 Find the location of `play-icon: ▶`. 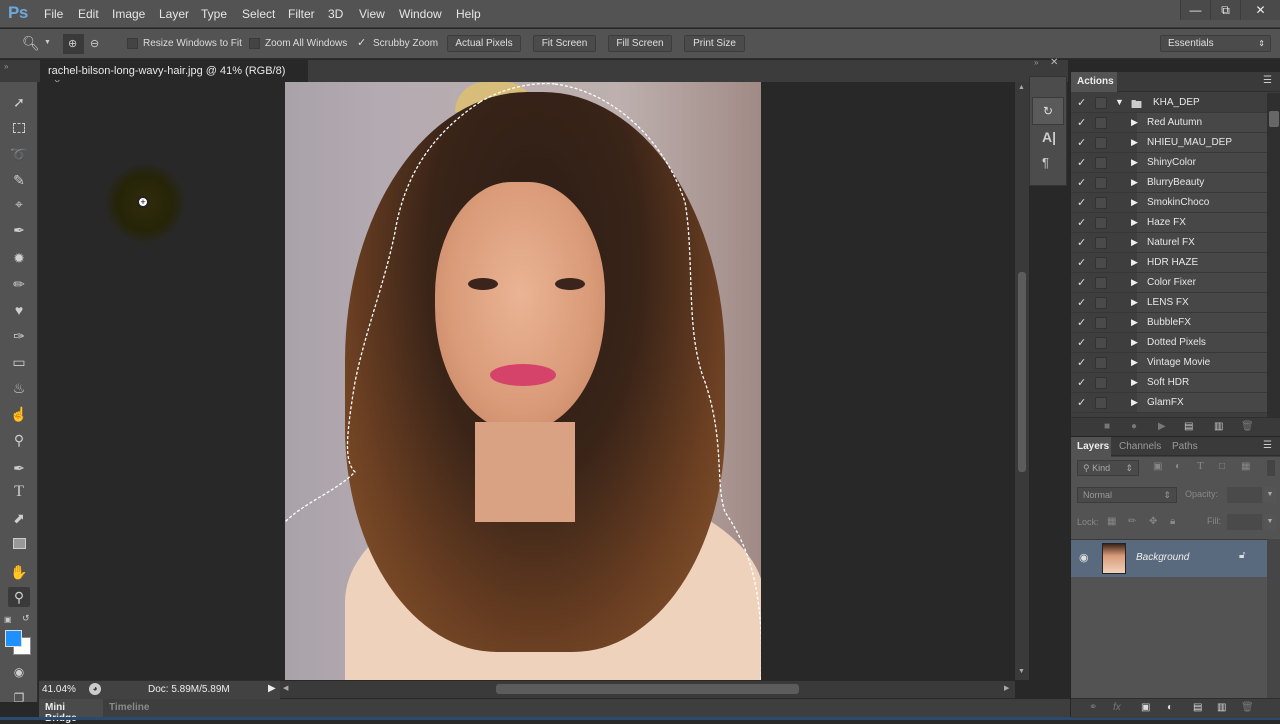

play-icon: ▶ is located at coordinates (1162, 426).